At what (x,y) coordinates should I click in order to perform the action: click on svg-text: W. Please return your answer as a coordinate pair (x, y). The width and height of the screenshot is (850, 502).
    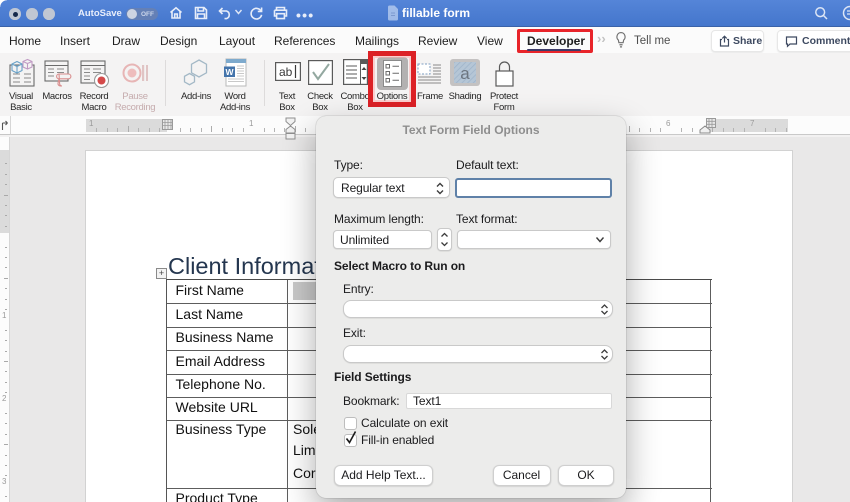
    Looking at the image, I should click on (229, 72).